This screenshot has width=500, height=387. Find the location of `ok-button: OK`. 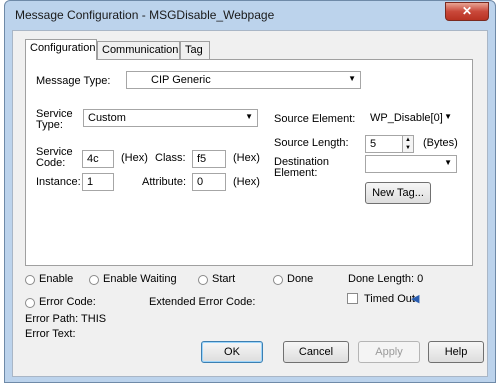

ok-button: OK is located at coordinates (232, 352).